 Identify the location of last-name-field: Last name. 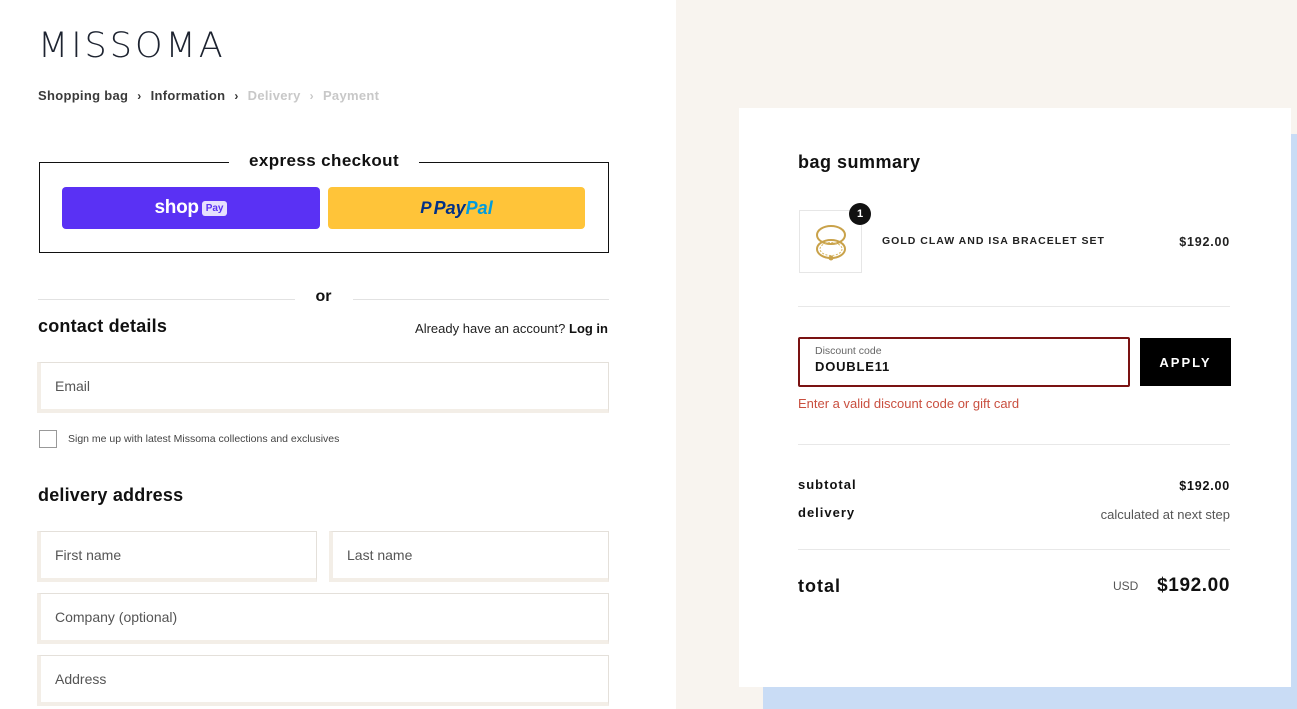
(469, 556).